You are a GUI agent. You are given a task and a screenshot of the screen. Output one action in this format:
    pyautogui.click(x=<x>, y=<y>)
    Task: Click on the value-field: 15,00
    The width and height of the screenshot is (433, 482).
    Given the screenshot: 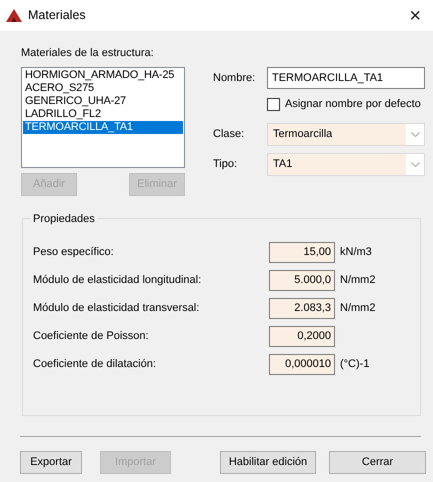 What is the action you would take?
    pyautogui.click(x=302, y=252)
    